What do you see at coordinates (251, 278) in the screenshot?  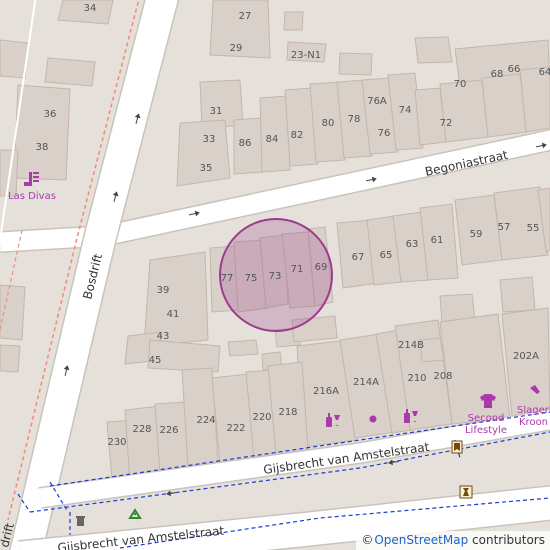 I see `house-number: 75` at bounding box center [251, 278].